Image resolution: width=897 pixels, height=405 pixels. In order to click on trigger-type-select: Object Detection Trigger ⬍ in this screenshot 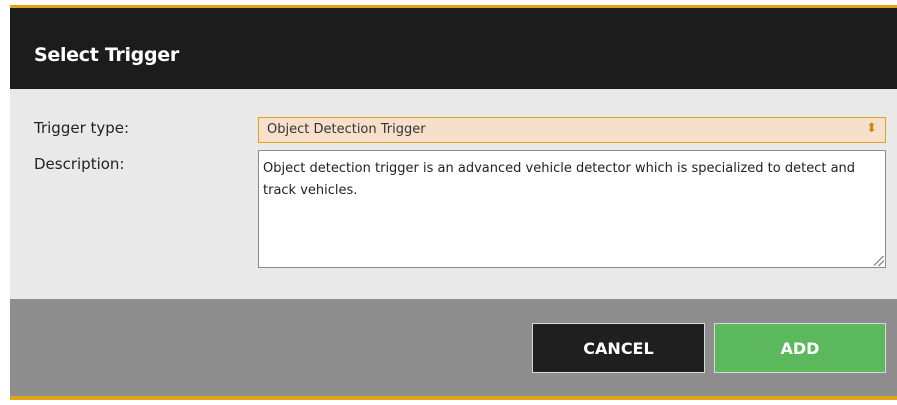, I will do `click(572, 130)`.